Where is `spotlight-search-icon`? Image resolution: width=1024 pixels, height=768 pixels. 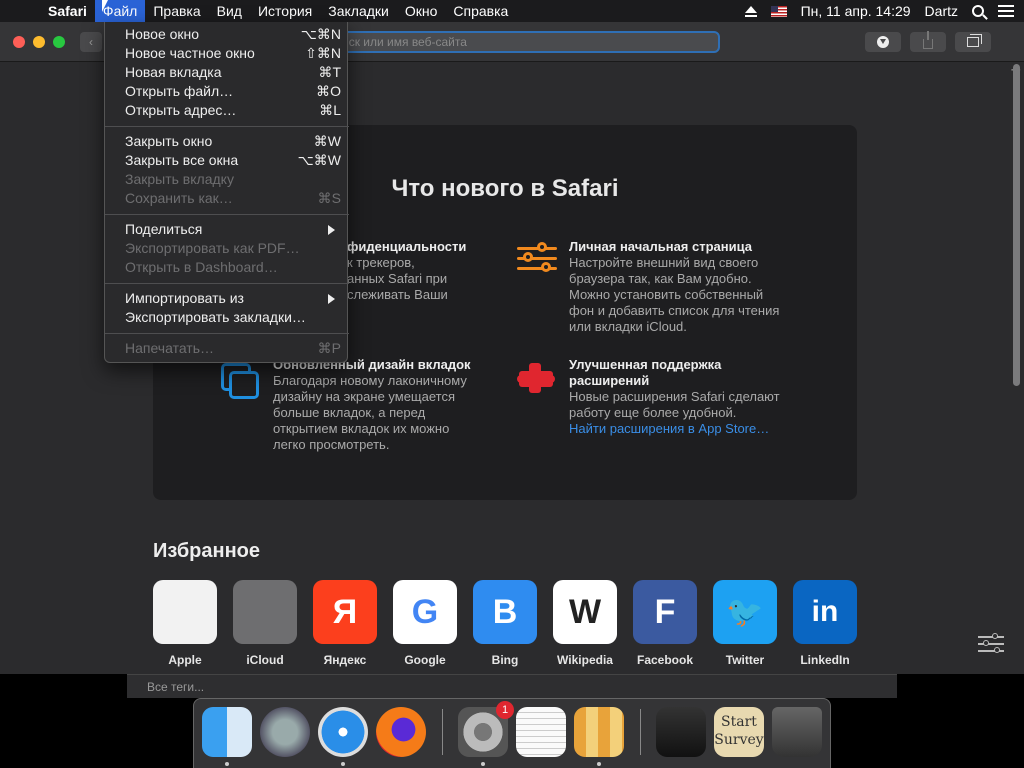
spotlight-search-icon is located at coordinates (978, 11).